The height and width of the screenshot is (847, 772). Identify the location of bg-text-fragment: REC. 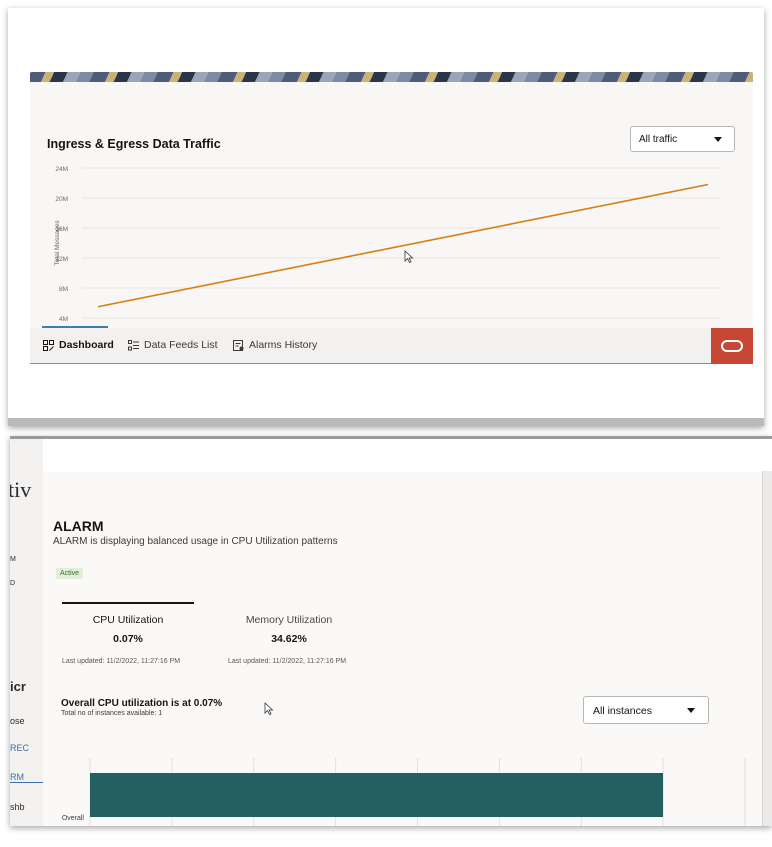
(20, 748).